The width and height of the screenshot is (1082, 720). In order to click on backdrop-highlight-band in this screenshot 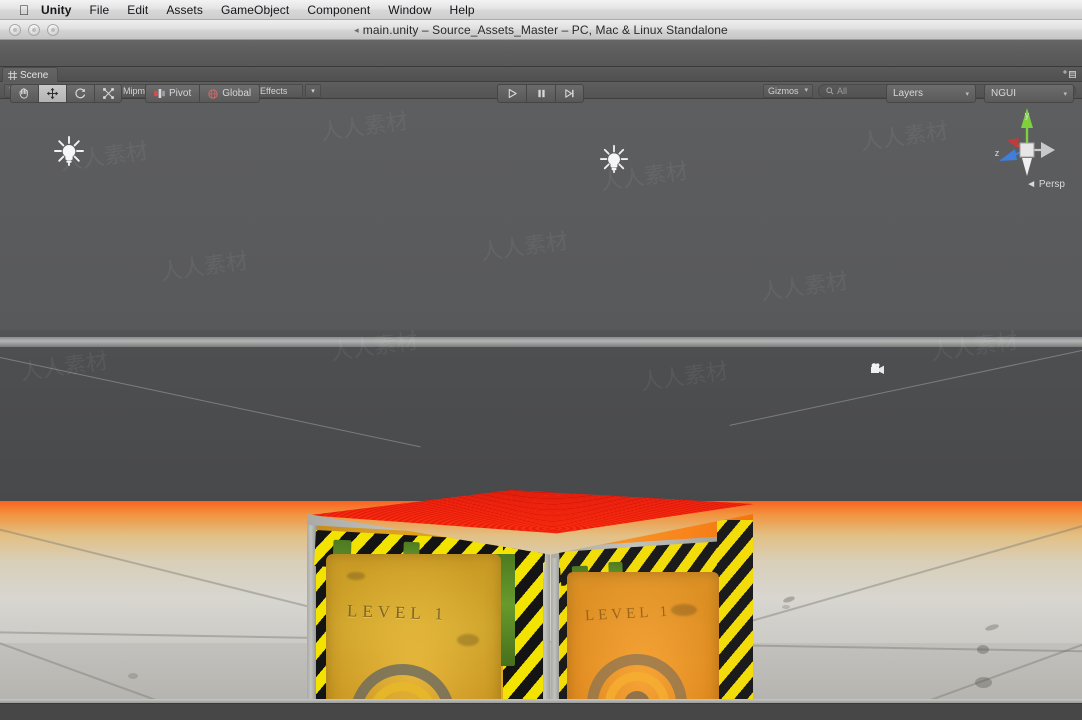, I will do `click(541, 342)`.